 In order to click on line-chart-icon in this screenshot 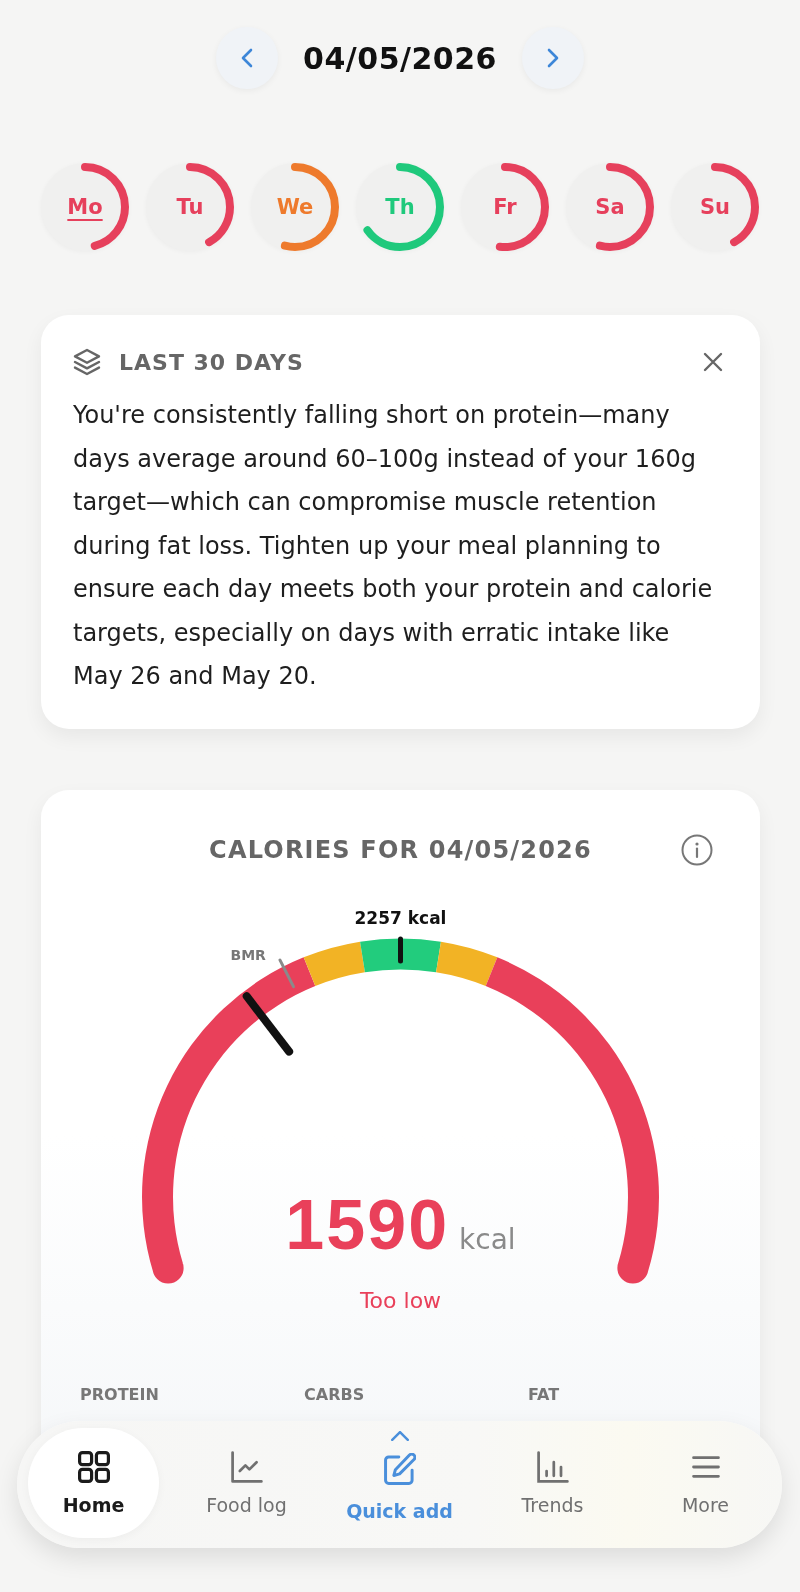, I will do `click(246, 1467)`.